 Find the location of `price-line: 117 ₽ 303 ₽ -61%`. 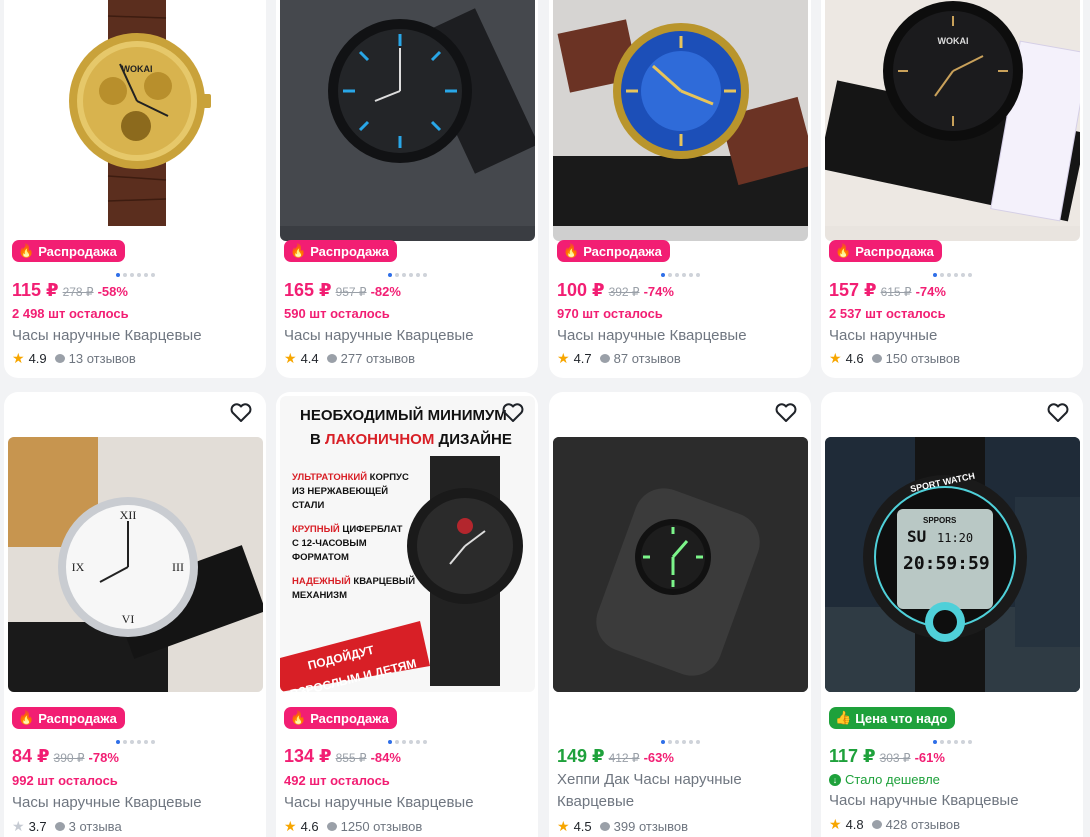

price-line: 117 ₽ 303 ₽ -61% is located at coordinates (887, 756).